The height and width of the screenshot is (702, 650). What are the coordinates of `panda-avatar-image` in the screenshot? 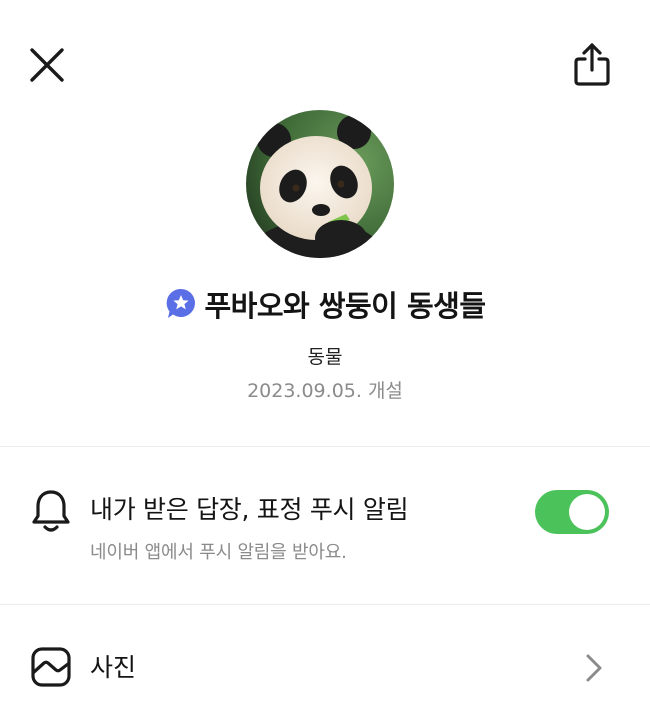 It's located at (320, 184).